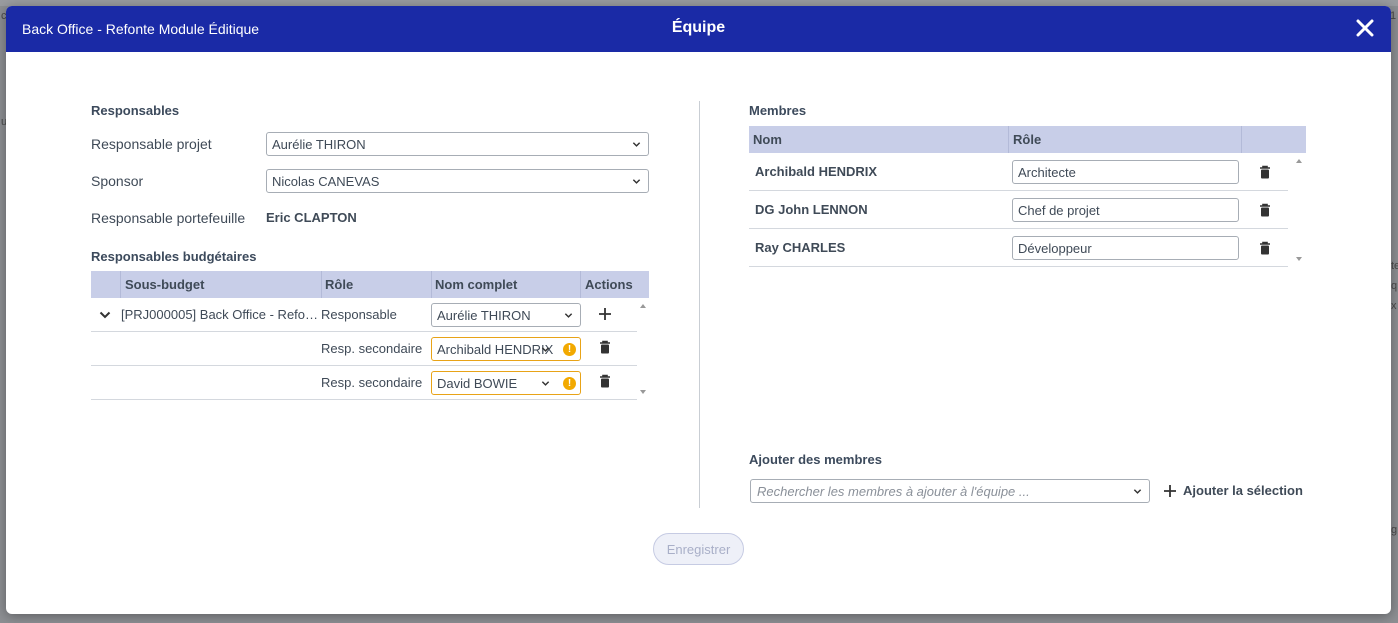  I want to click on responsable-portefeuille-label: Responsable portefeuille, so click(168, 218).